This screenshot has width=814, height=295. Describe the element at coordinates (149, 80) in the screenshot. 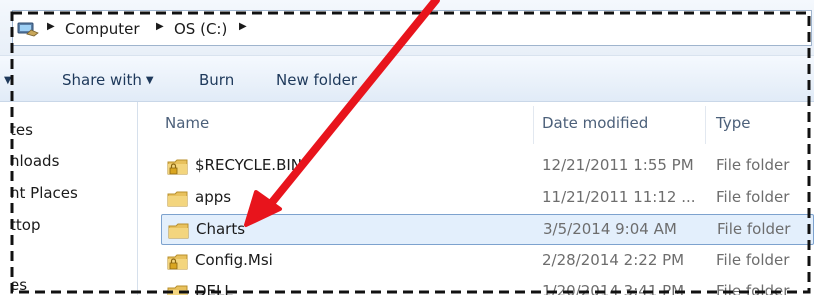

I see `dropdown-caret-icon: ▼` at that location.